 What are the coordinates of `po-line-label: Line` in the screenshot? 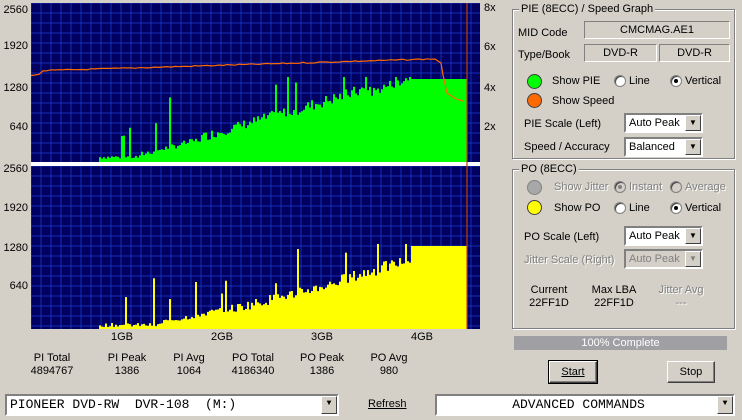 It's located at (639, 208).